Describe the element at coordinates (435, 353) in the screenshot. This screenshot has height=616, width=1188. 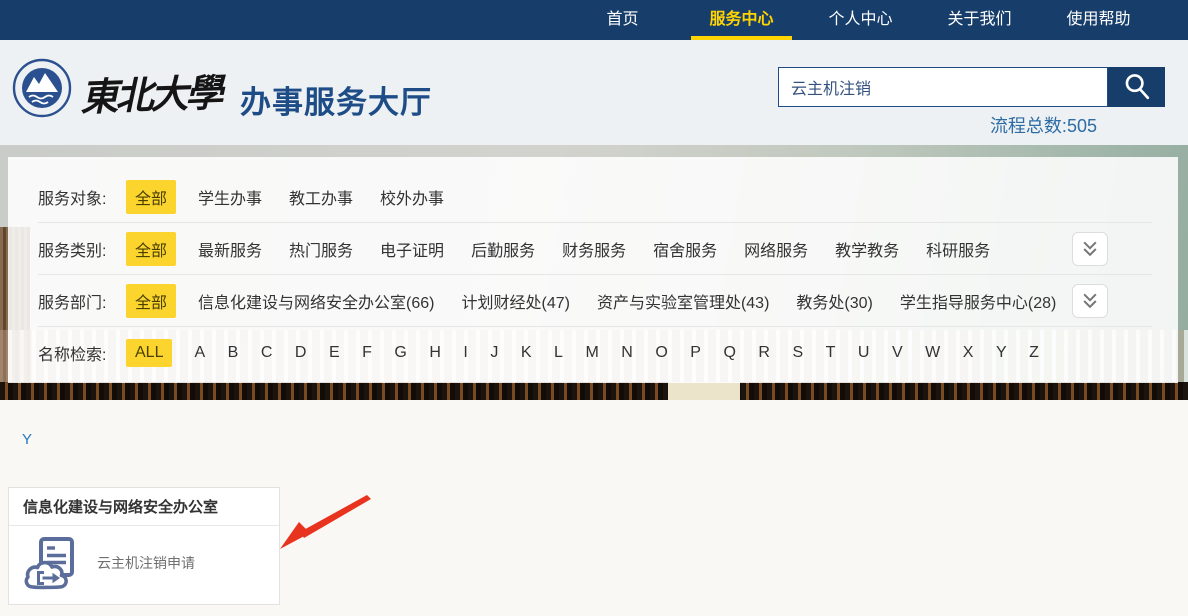
I see `letter-option: H` at that location.